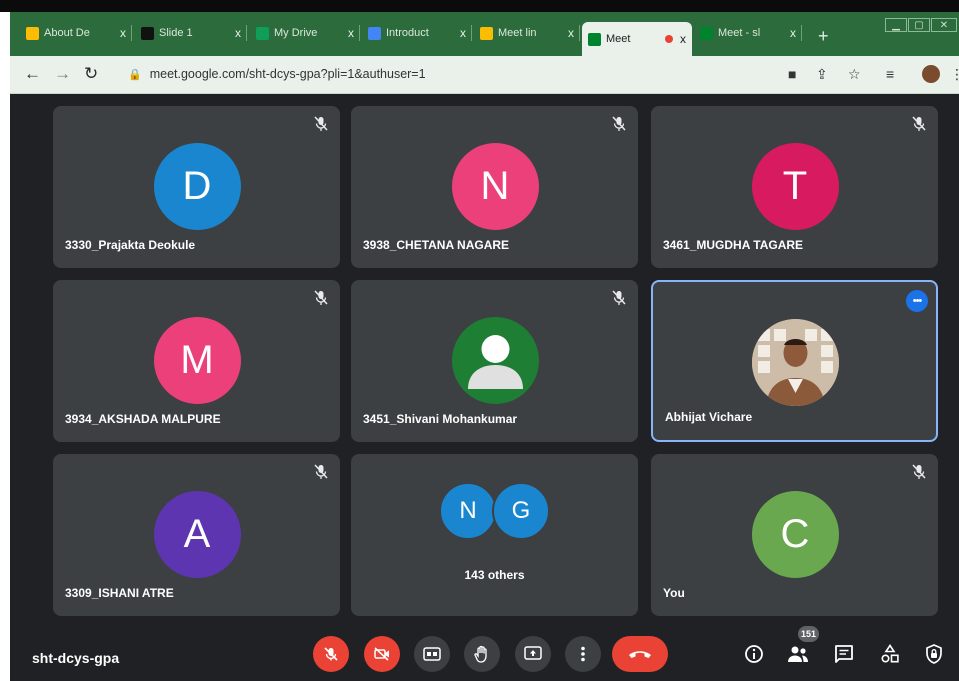 The height and width of the screenshot is (681, 959). I want to click on participant-tile: M 3934_AKSHADA MALPURE, so click(196, 361).